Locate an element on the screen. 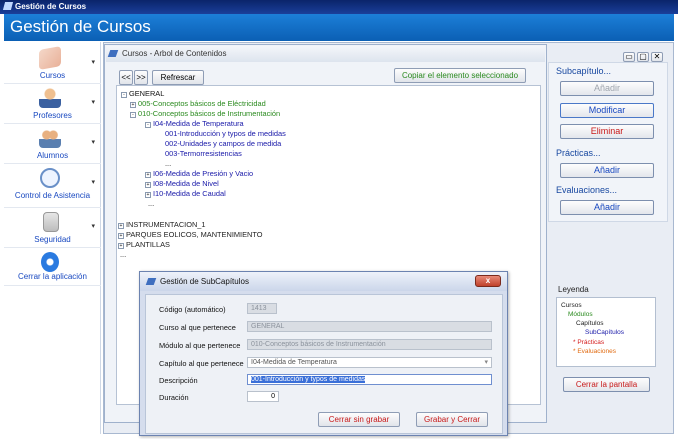 This screenshot has height=439, width=678. maximize-button: ▢ is located at coordinates (643, 57).